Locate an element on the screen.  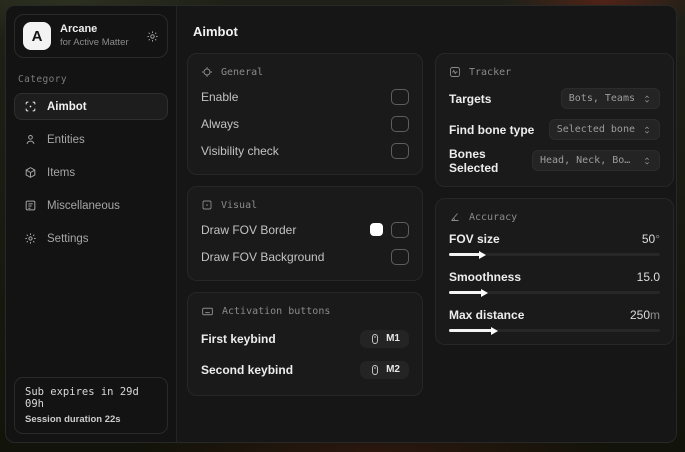
color-swatch is located at coordinates (376, 229).